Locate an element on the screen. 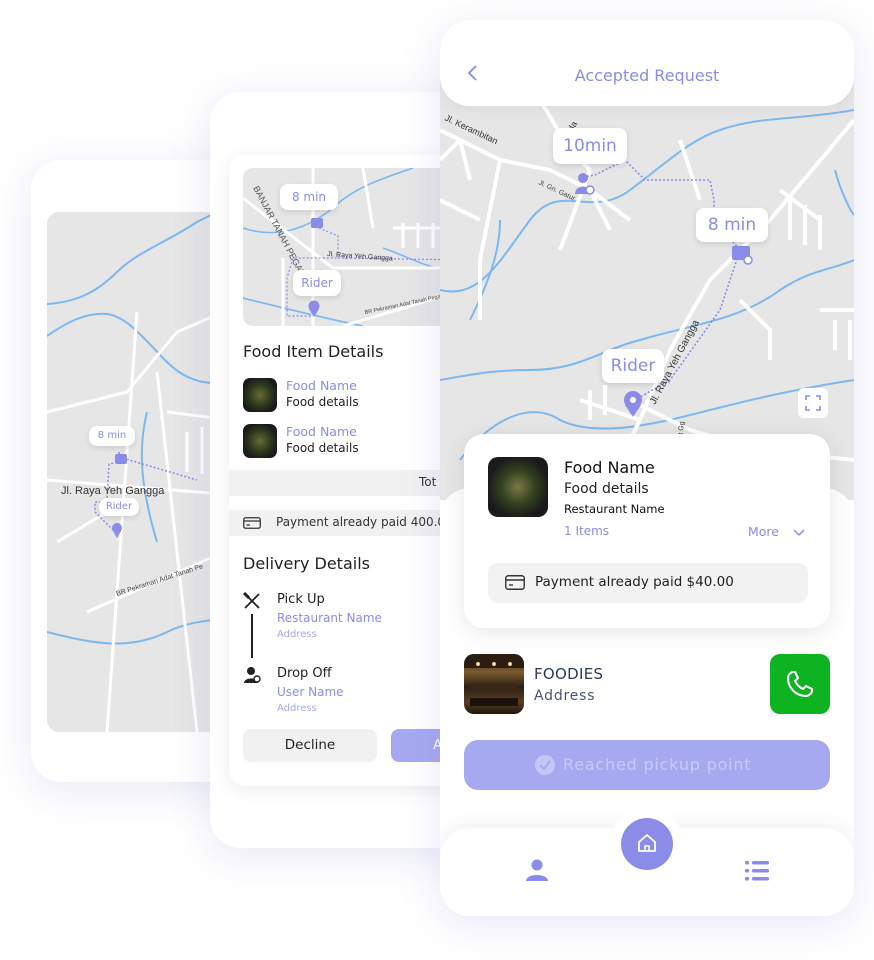 The image size is (874, 960). home-icon is located at coordinates (647, 843).